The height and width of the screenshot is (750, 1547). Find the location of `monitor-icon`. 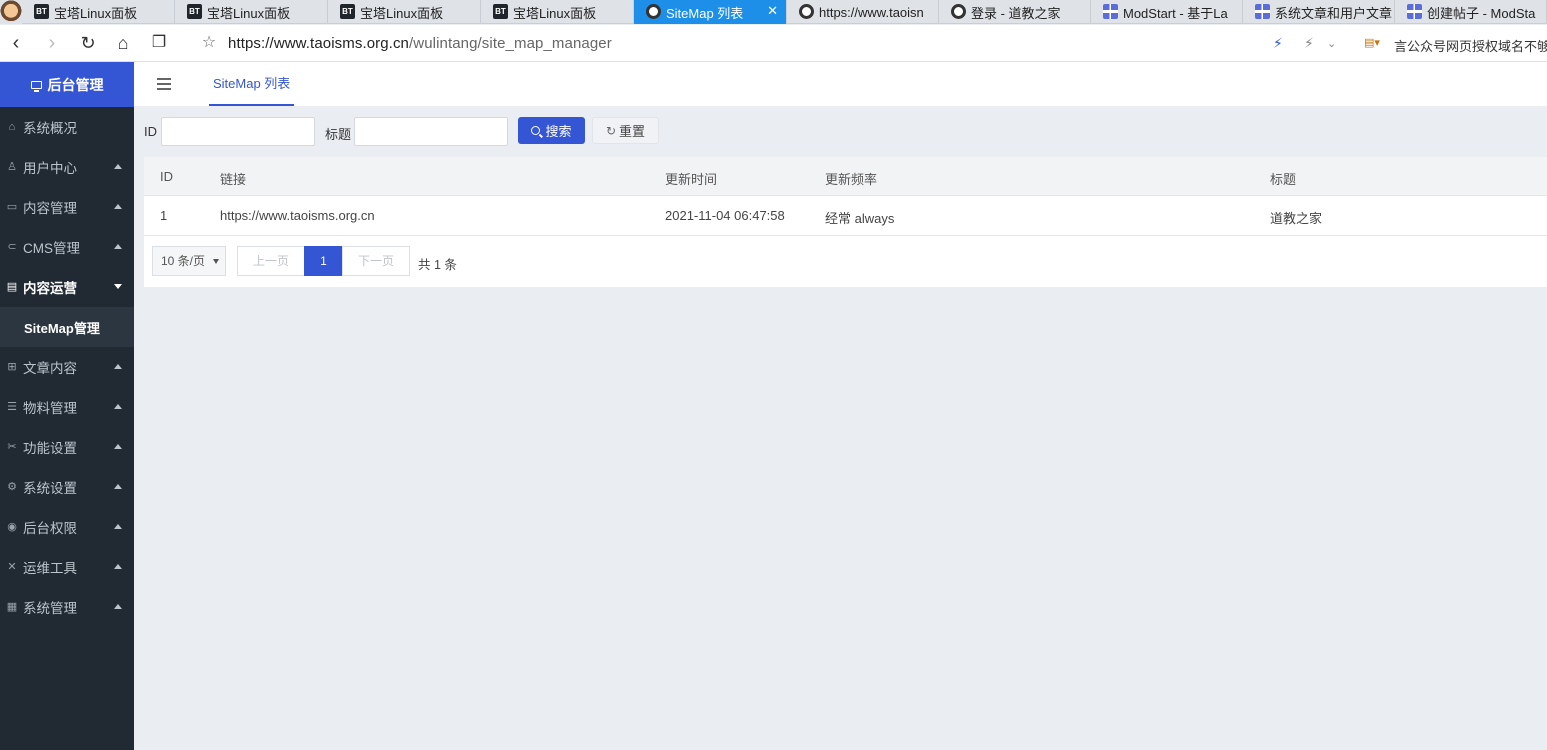

monitor-icon is located at coordinates (36, 86).